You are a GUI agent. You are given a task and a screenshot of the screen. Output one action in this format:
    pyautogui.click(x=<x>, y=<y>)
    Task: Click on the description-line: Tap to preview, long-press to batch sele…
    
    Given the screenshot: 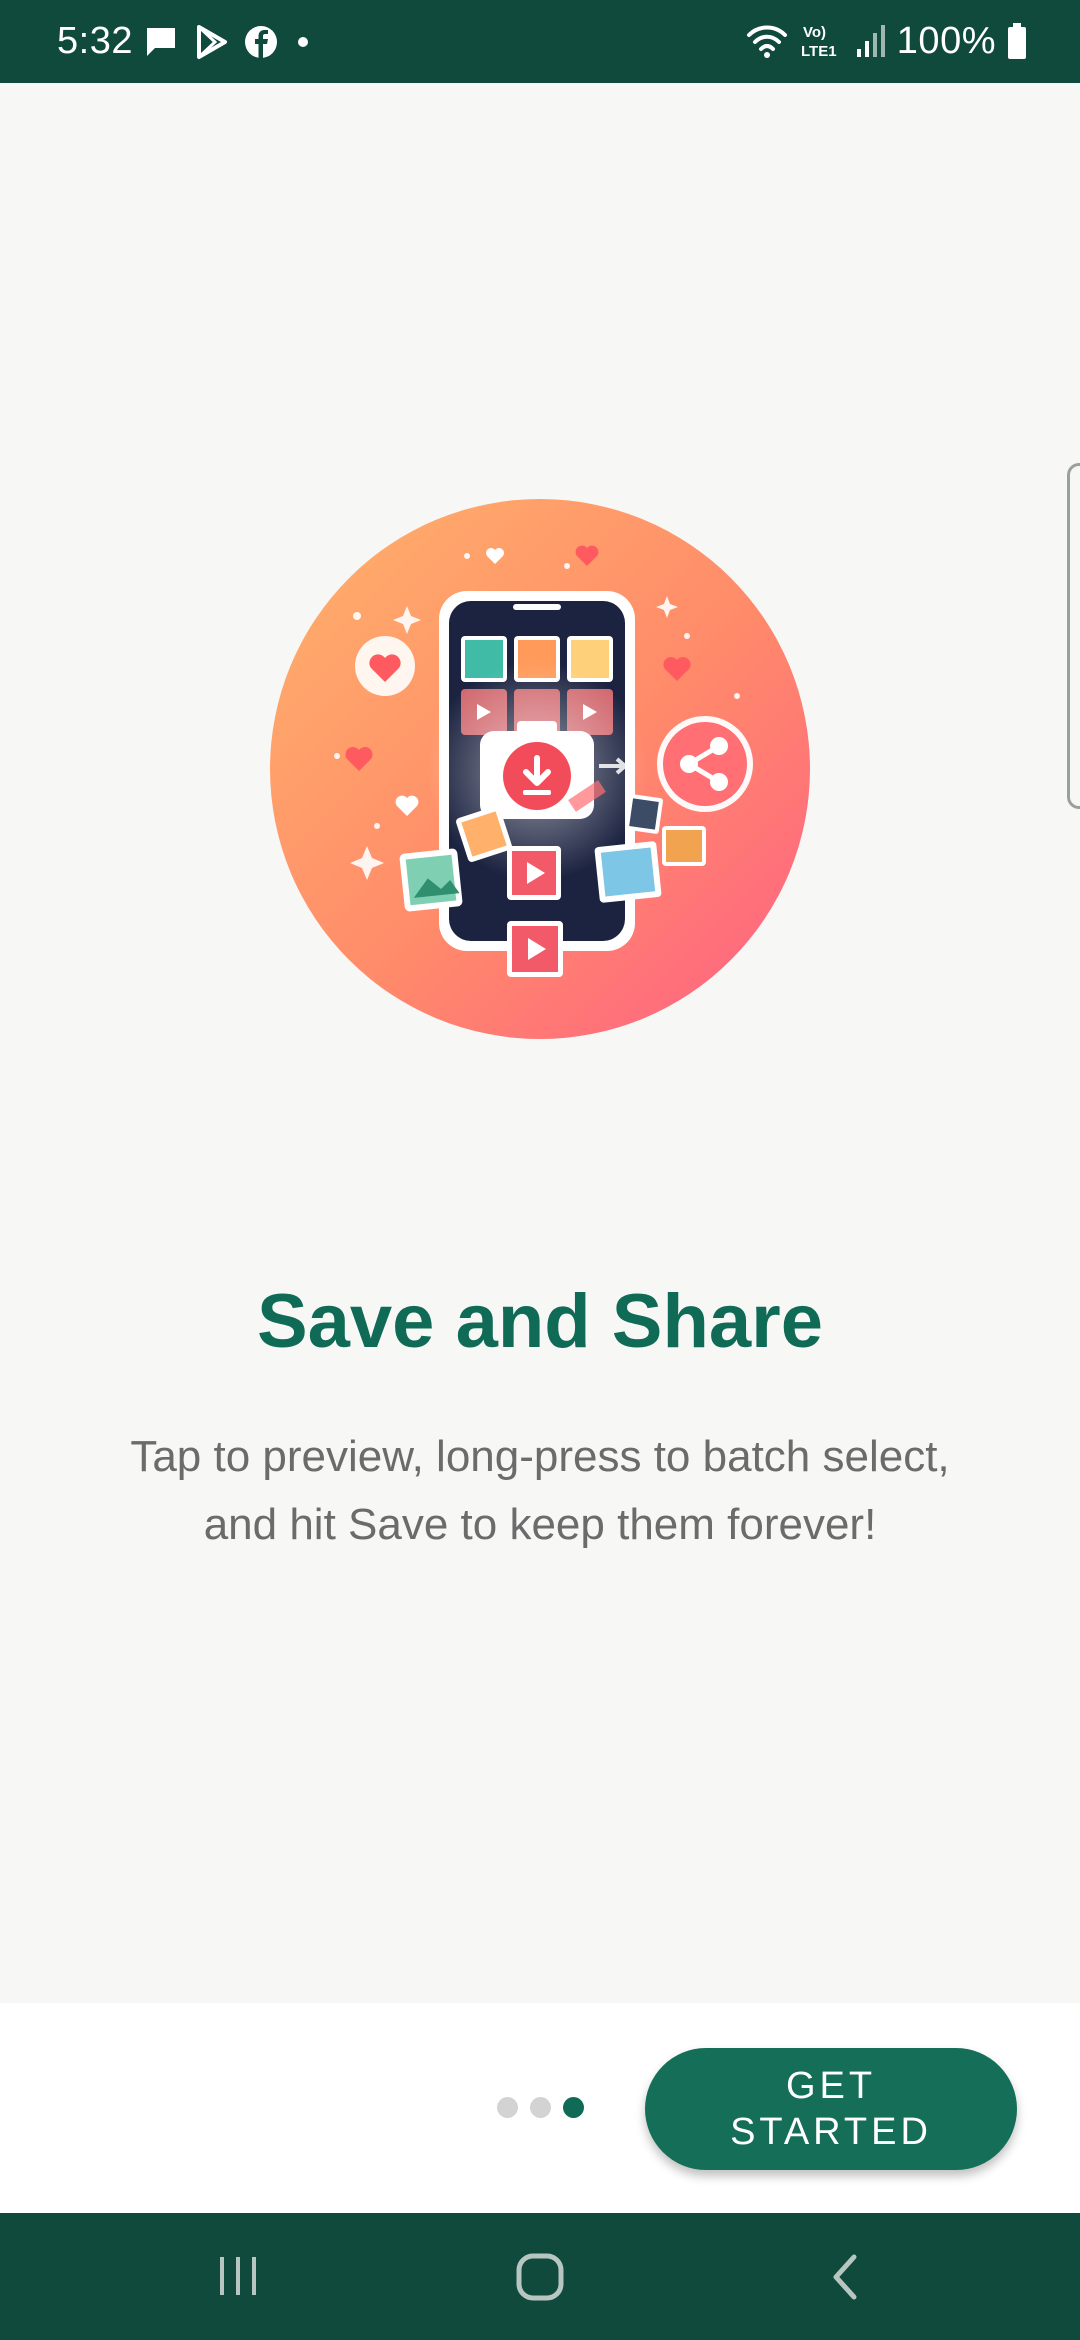 What is the action you would take?
    pyautogui.click(x=540, y=1456)
    